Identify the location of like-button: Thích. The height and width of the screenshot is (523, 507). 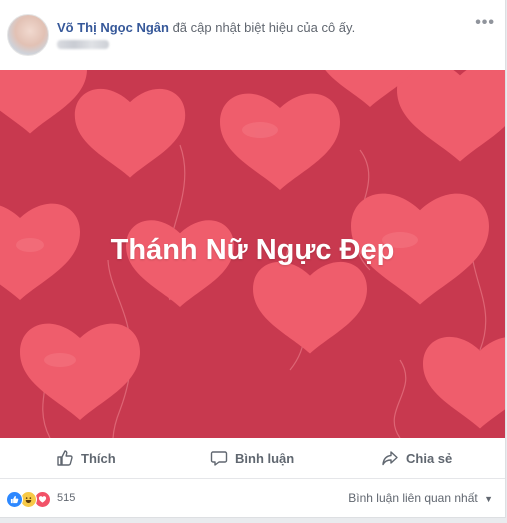
(86, 458).